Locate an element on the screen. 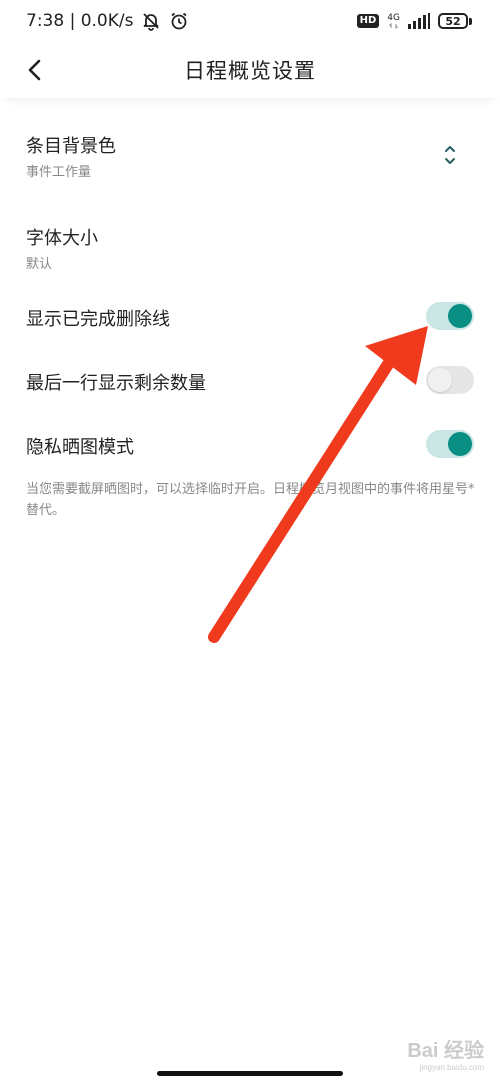 This screenshot has height=1084, width=500. setting-title: 显示已完成删除线 is located at coordinates (98, 319).